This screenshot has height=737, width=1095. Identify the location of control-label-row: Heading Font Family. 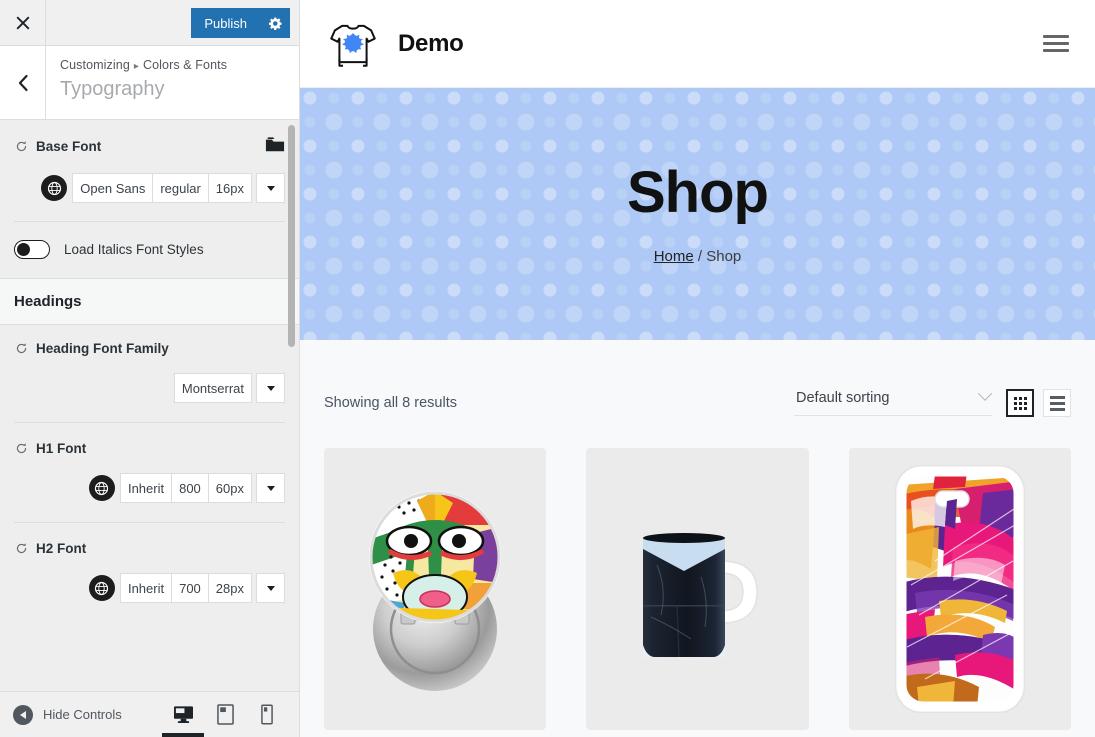
(149, 348).